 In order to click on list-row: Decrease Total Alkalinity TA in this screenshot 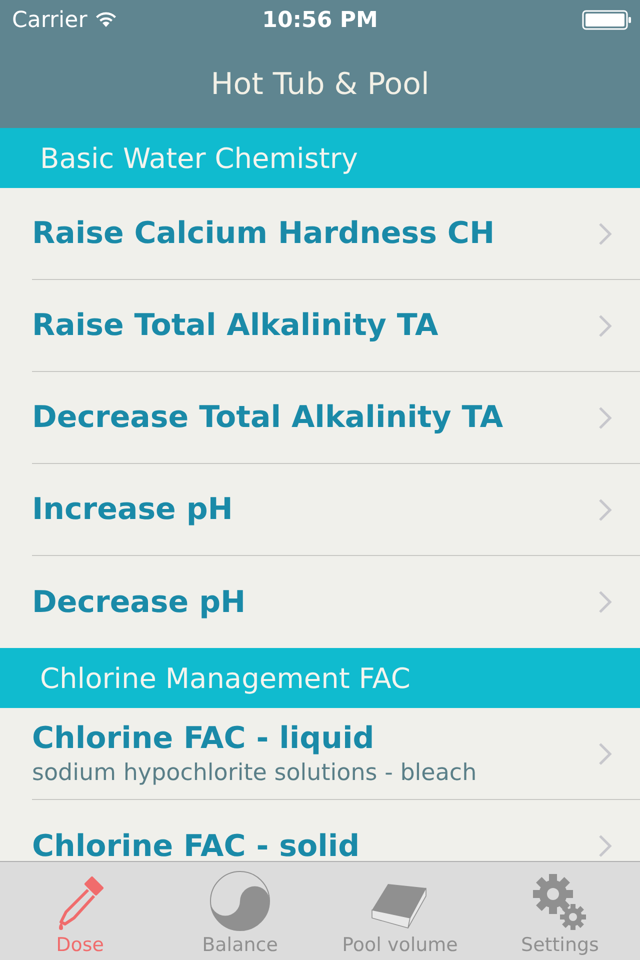, I will do `click(336, 418)`.